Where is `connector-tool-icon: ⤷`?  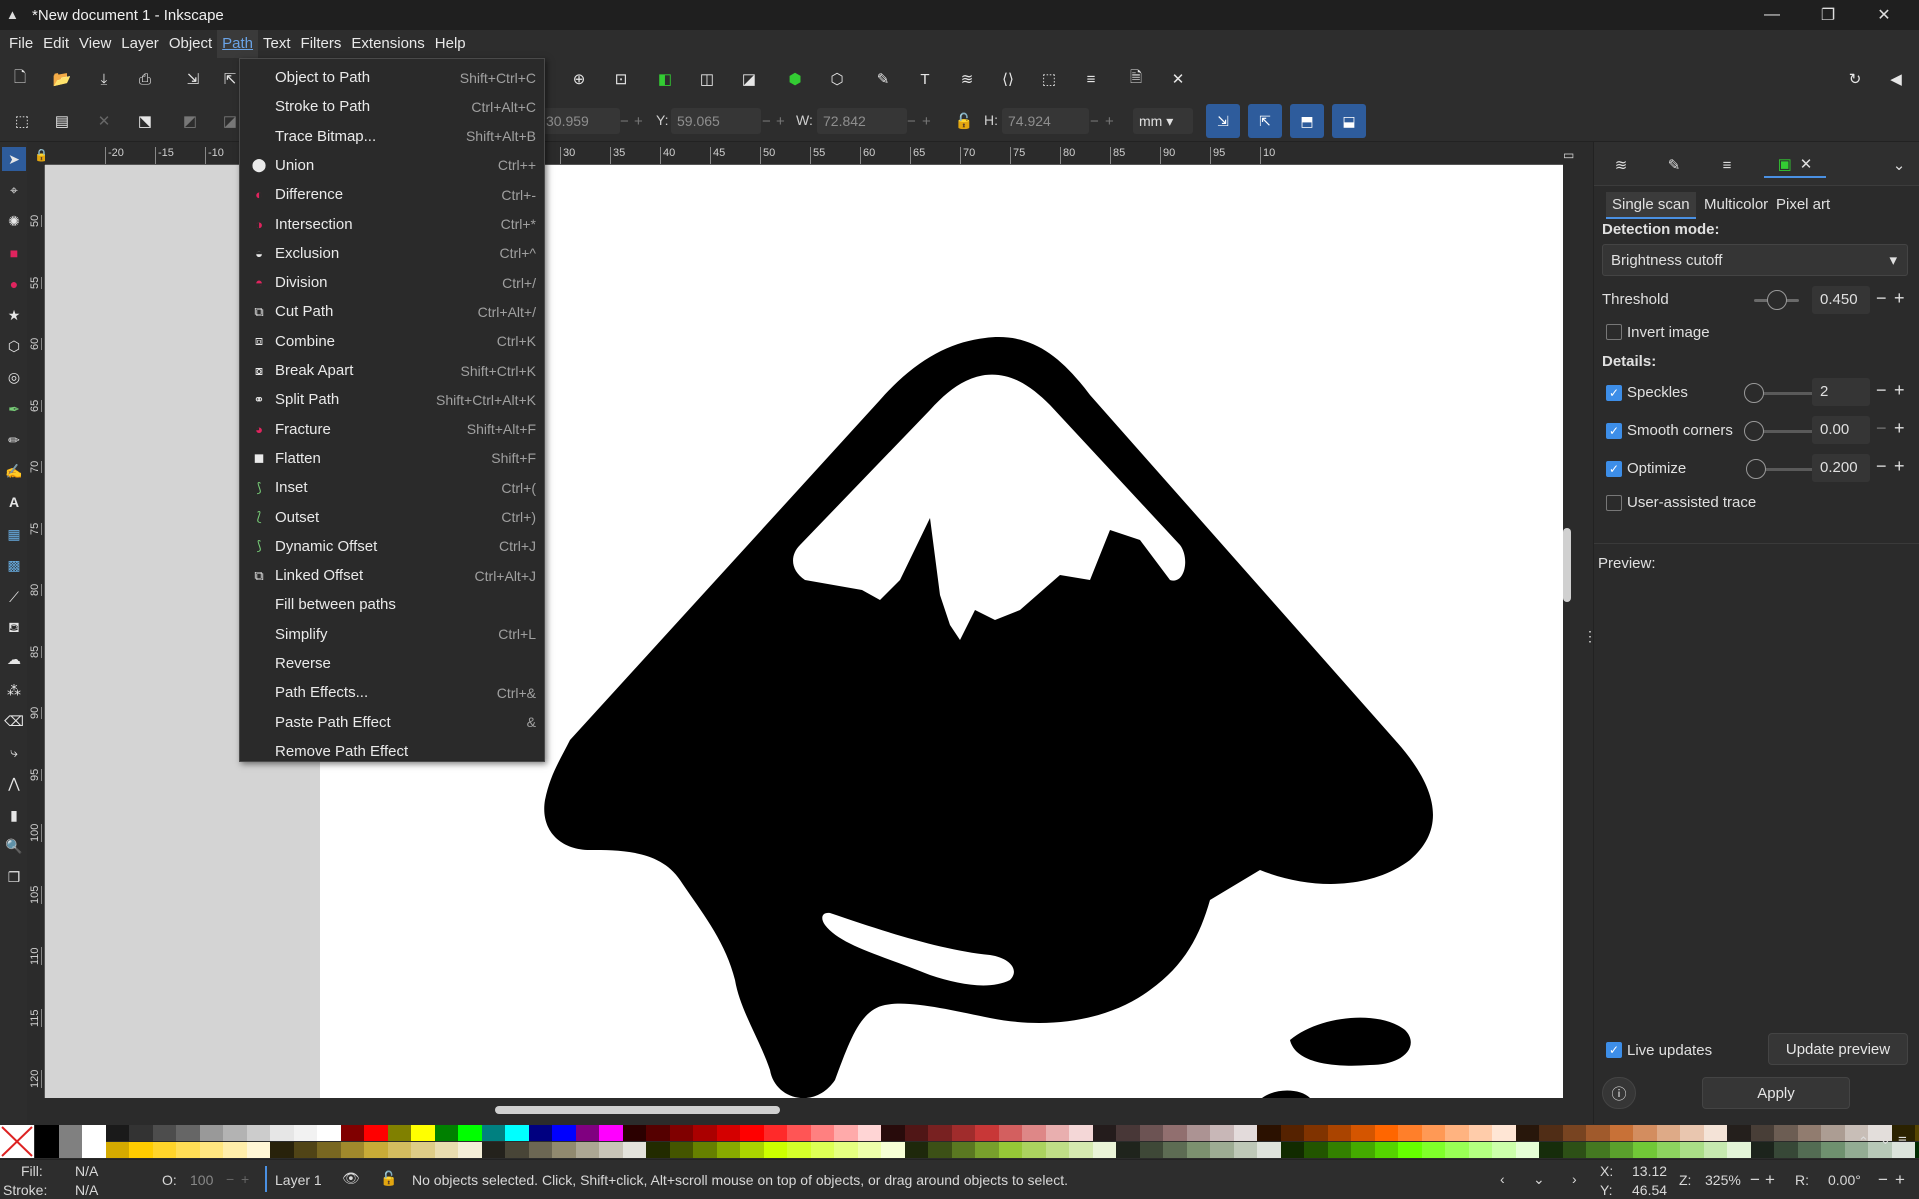
connector-tool-icon: ⤷ is located at coordinates (14, 752).